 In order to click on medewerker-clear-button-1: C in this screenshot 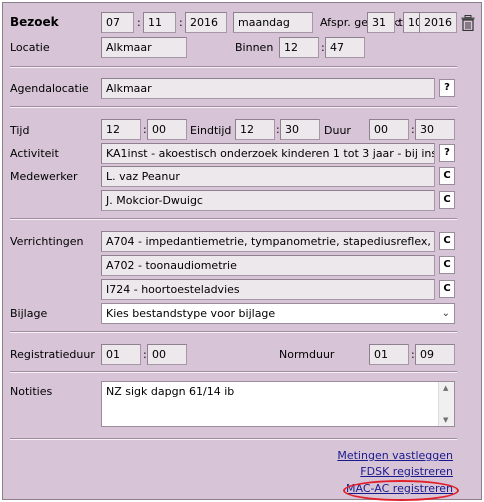, I will do `click(447, 176)`.